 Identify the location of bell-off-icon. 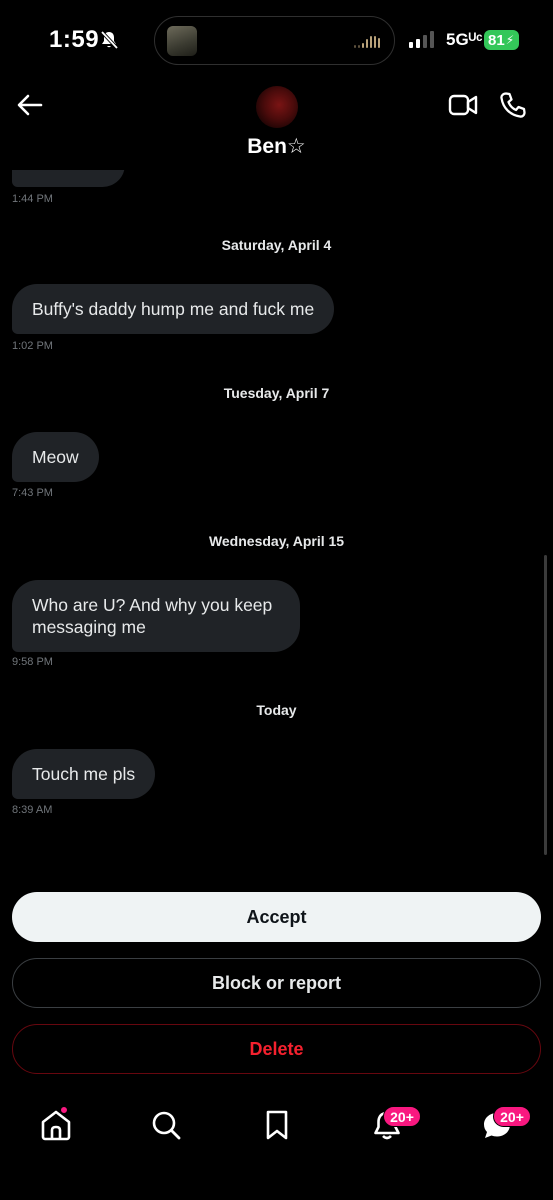
(109, 40).